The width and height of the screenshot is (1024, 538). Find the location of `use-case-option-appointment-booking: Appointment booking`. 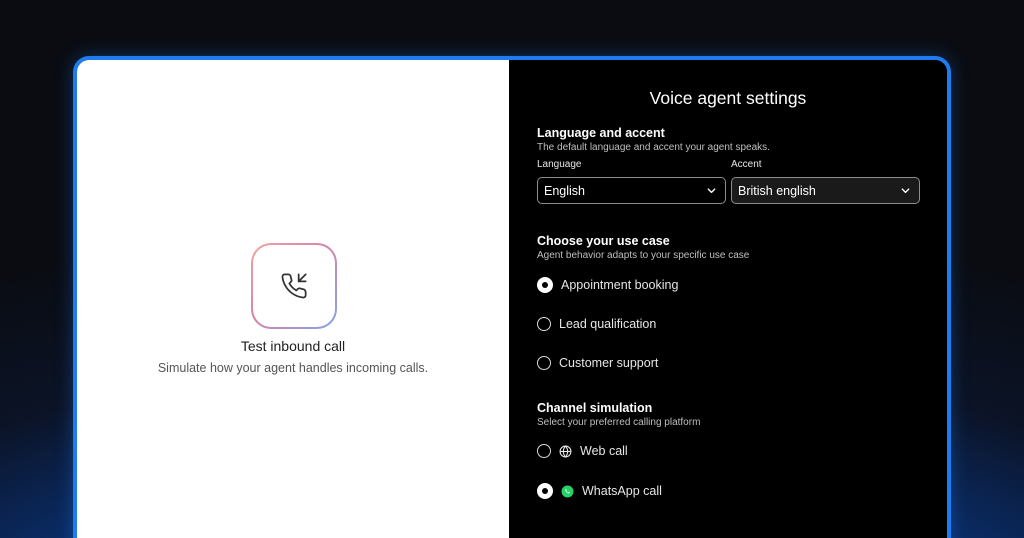

use-case-option-appointment-booking: Appointment booking is located at coordinates (607, 285).